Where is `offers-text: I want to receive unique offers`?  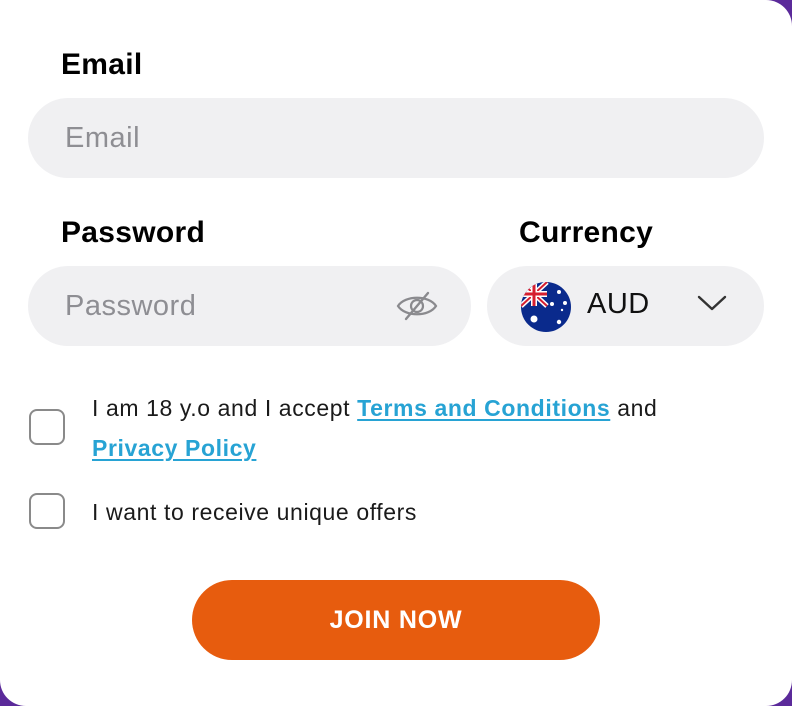 offers-text: I want to receive unique offers is located at coordinates (255, 512).